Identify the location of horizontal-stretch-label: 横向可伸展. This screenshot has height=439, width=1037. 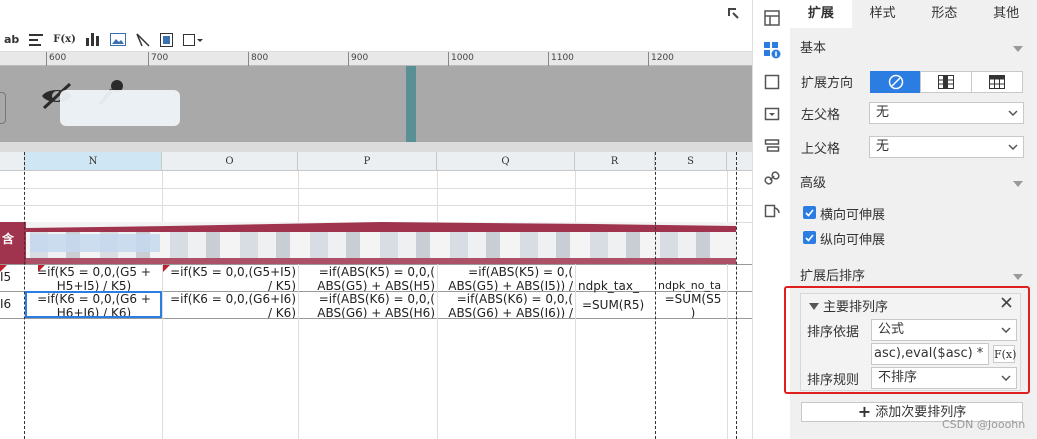
(853, 215).